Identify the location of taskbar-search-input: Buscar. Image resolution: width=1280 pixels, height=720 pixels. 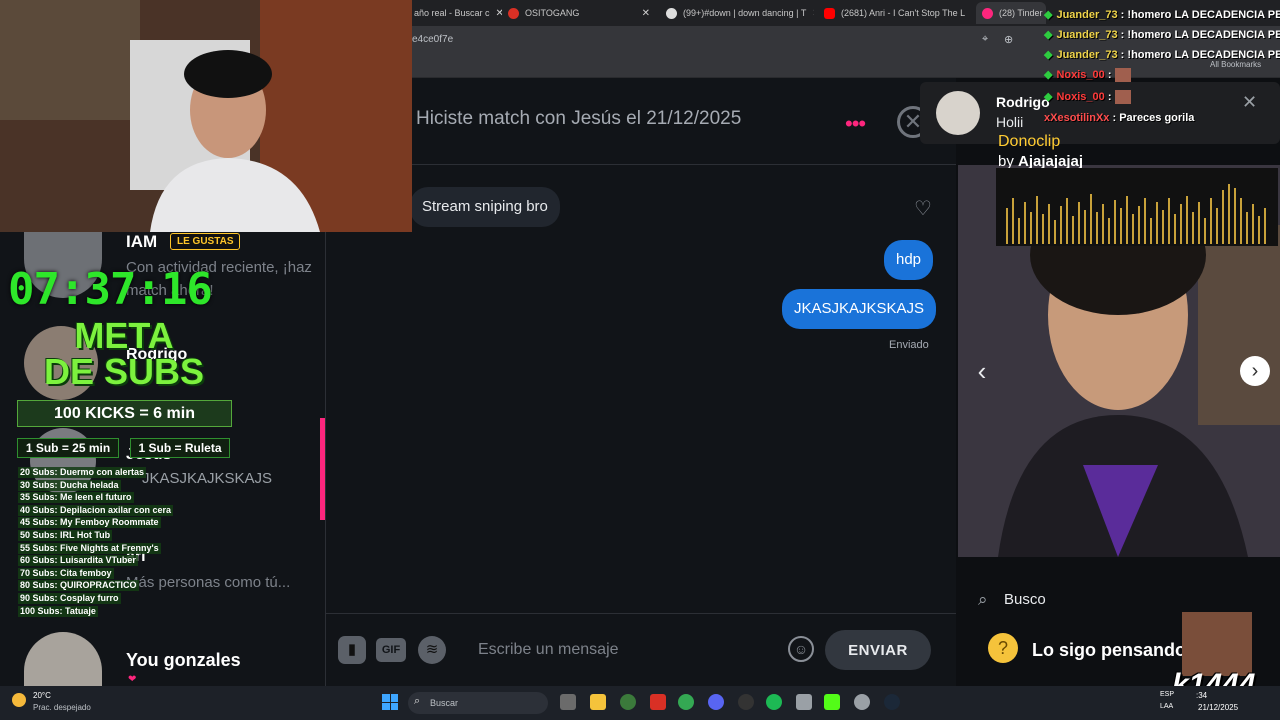
(478, 703).